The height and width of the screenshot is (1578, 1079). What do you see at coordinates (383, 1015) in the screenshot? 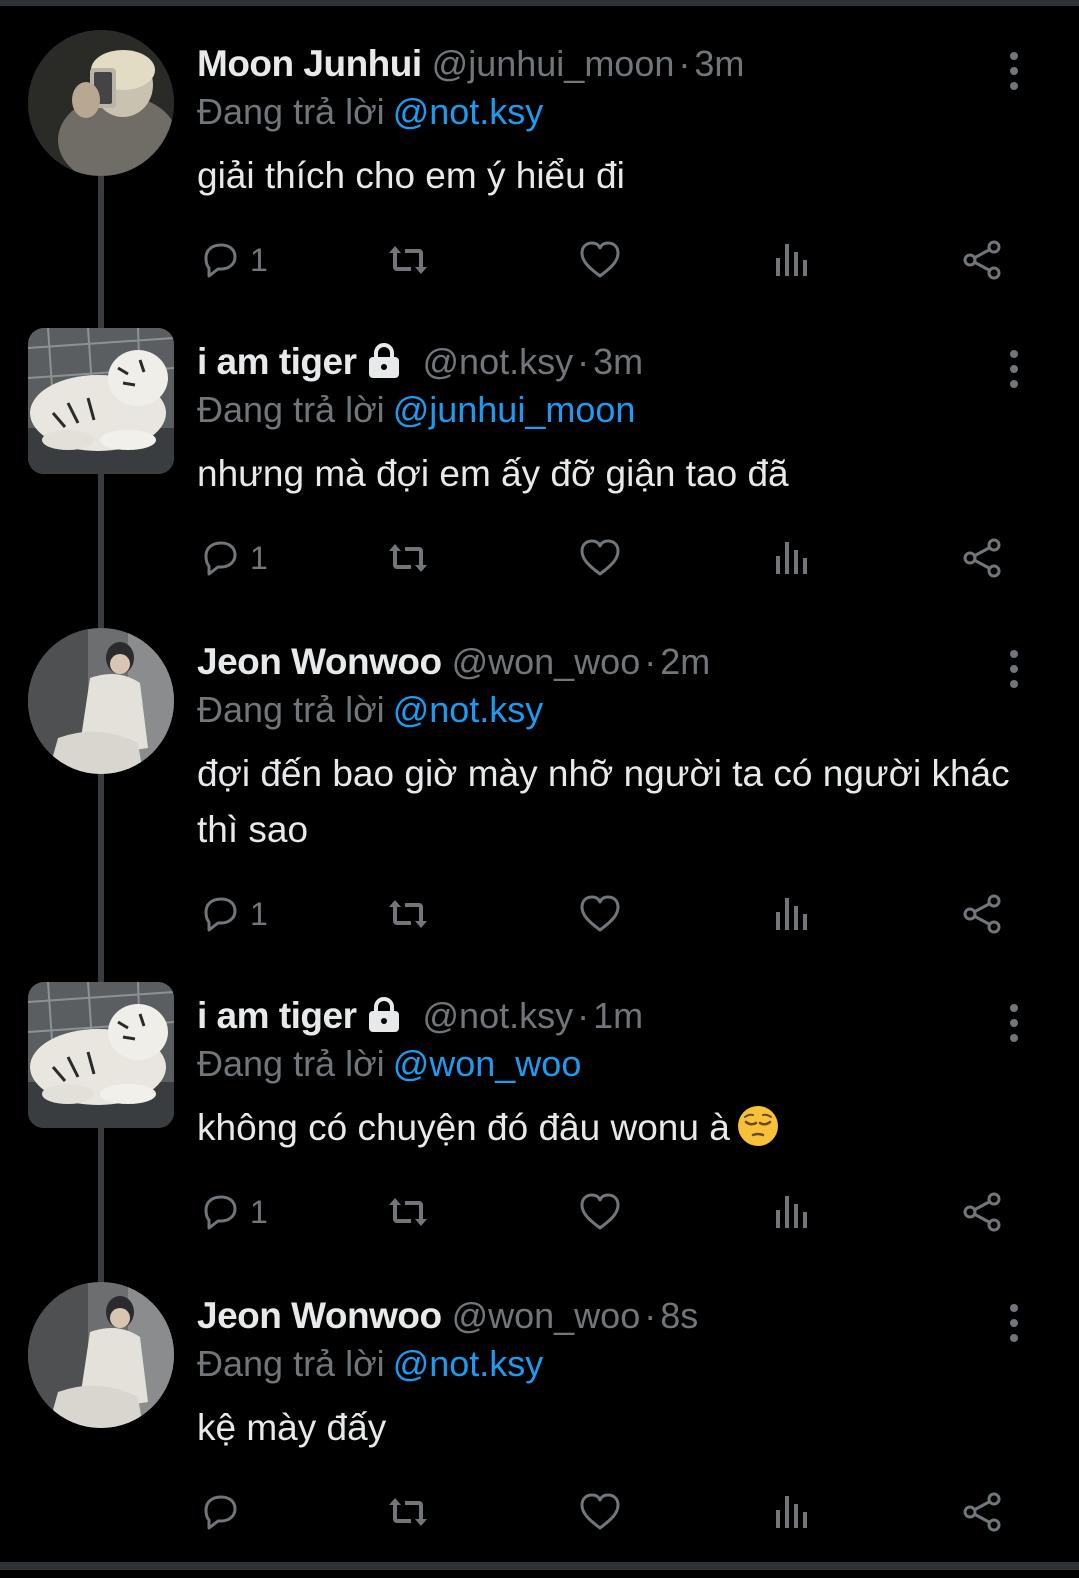
I see `lock-icon` at bounding box center [383, 1015].